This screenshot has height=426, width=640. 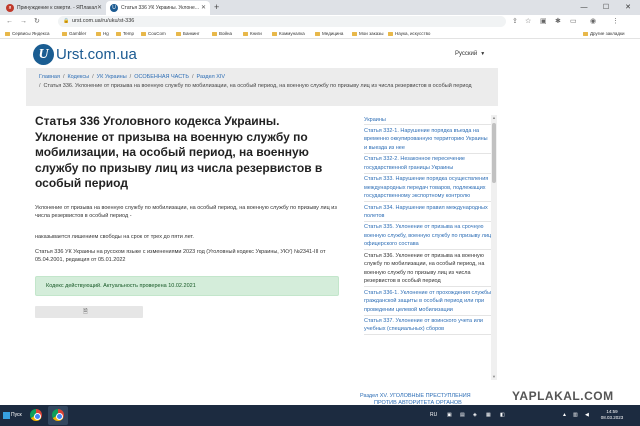 What do you see at coordinates (161, 77) in the screenshot?
I see `breadcrumb-special-part: ОСОБЕННАЯ ЧАСТЬ` at bounding box center [161, 77].